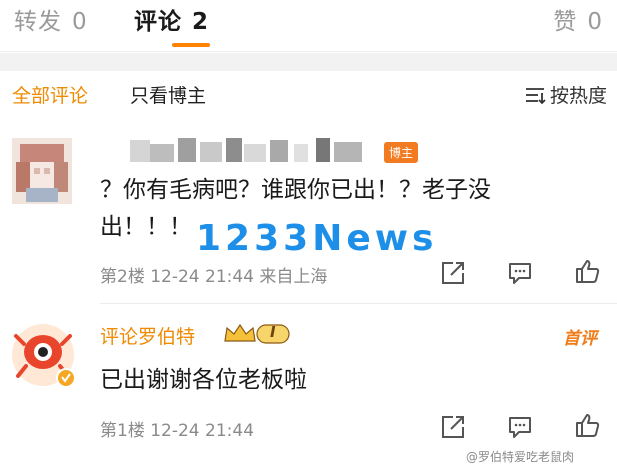  I want to click on tab-like: 赞0, so click(578, 19).